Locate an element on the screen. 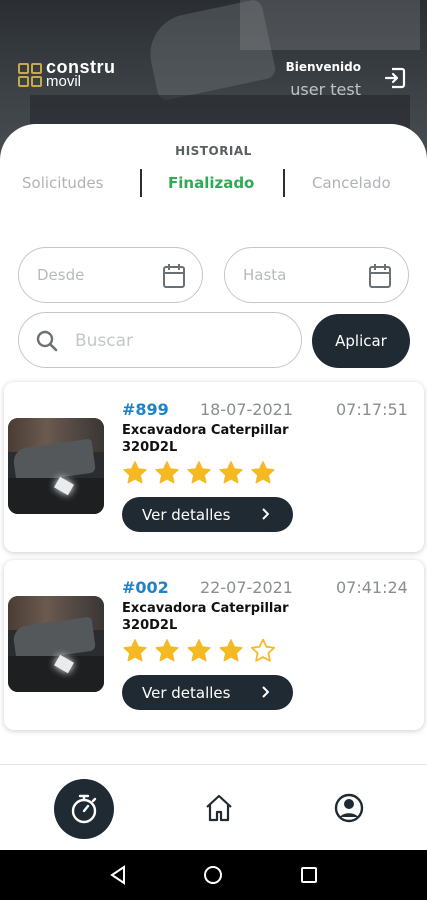 This screenshot has width=427, height=900. logo-icon is located at coordinates (30, 74).